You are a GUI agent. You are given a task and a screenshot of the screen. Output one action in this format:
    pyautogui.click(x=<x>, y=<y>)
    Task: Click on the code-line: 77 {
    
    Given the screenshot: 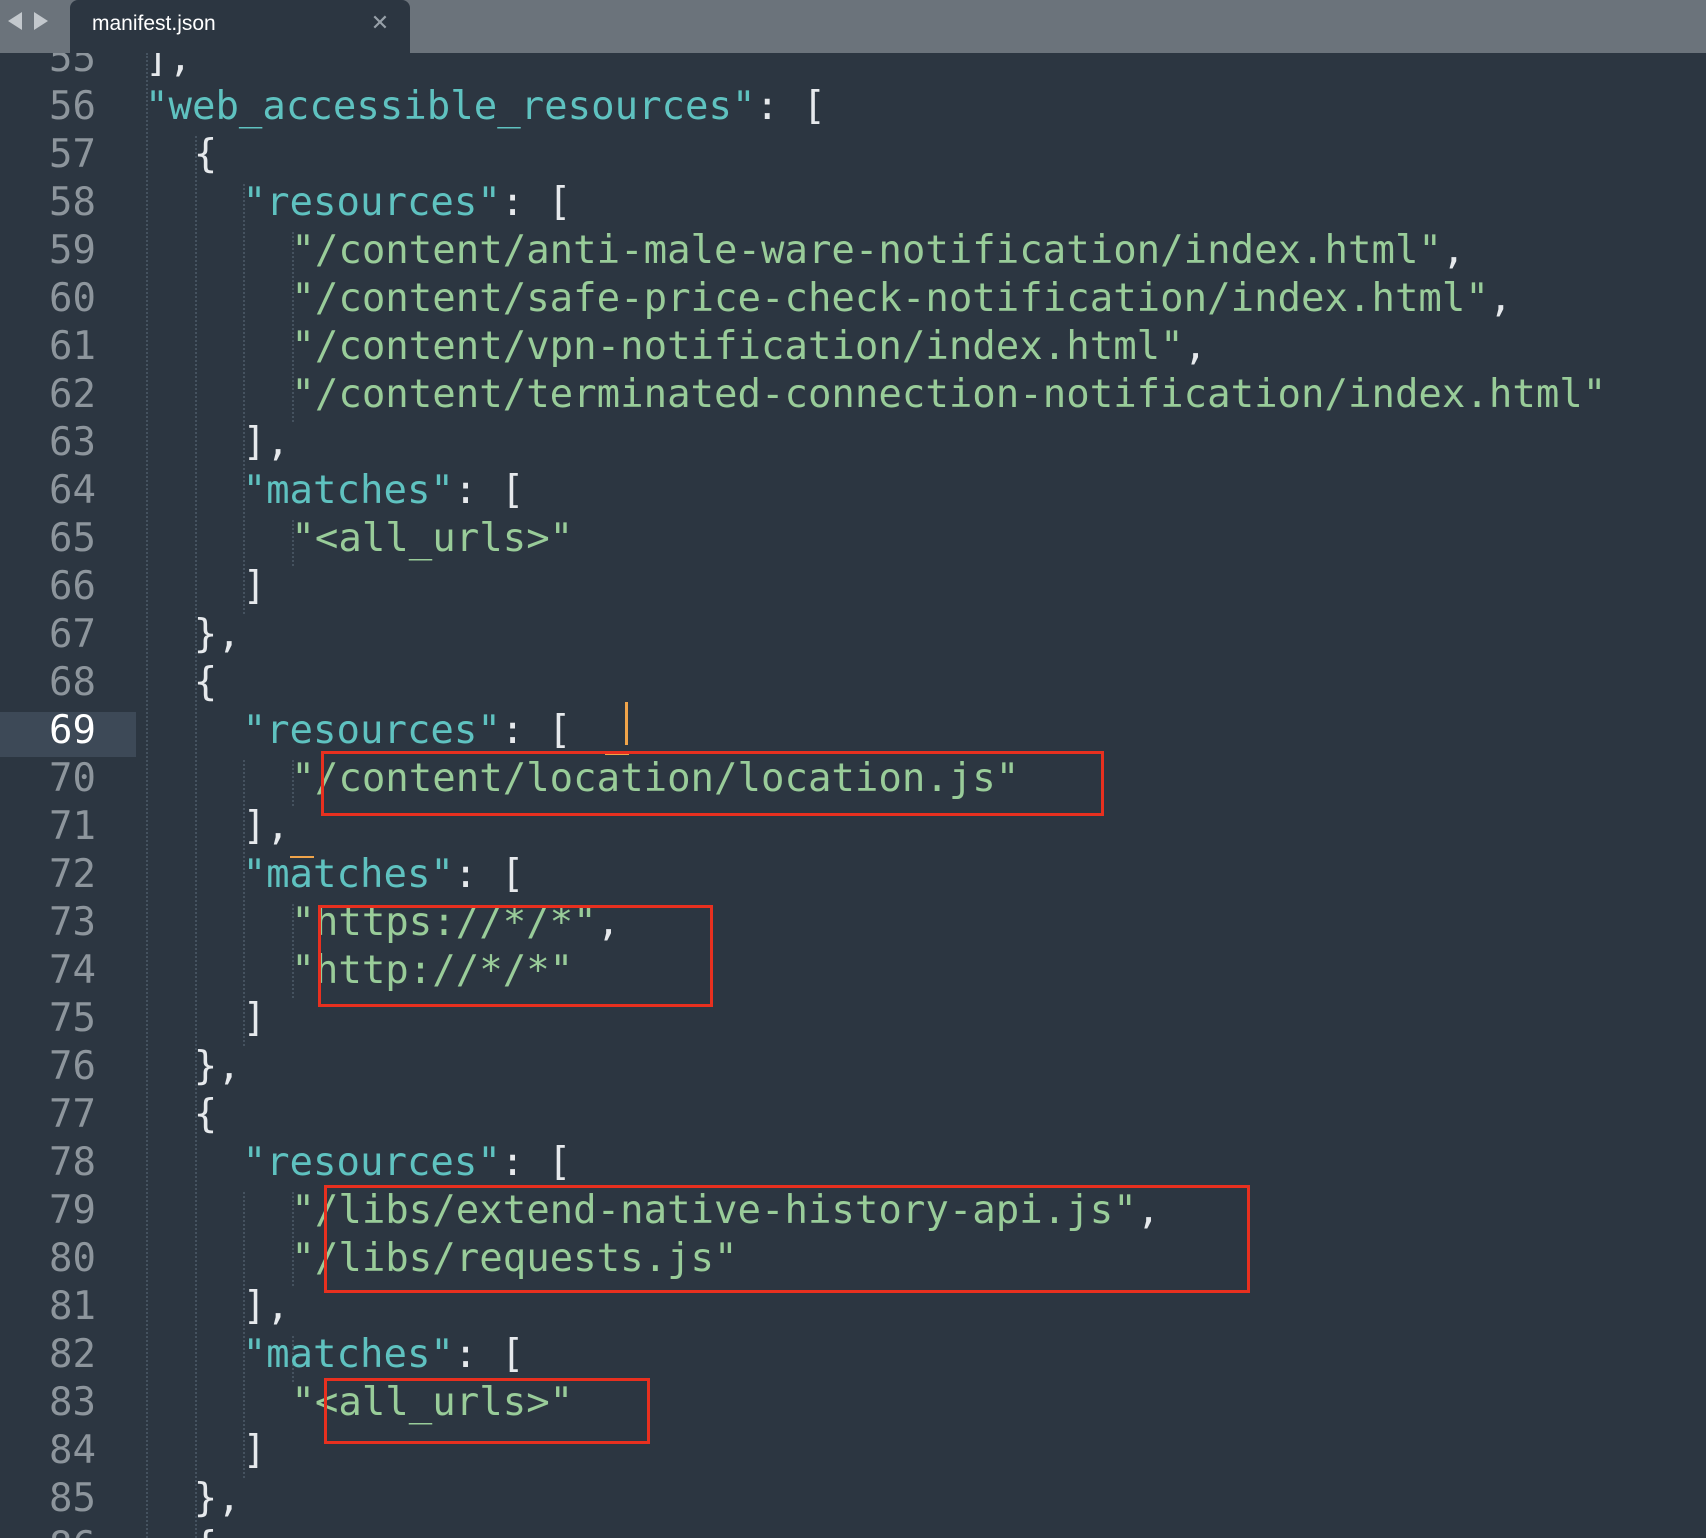 What is the action you would take?
    pyautogui.click(x=853, y=1115)
    